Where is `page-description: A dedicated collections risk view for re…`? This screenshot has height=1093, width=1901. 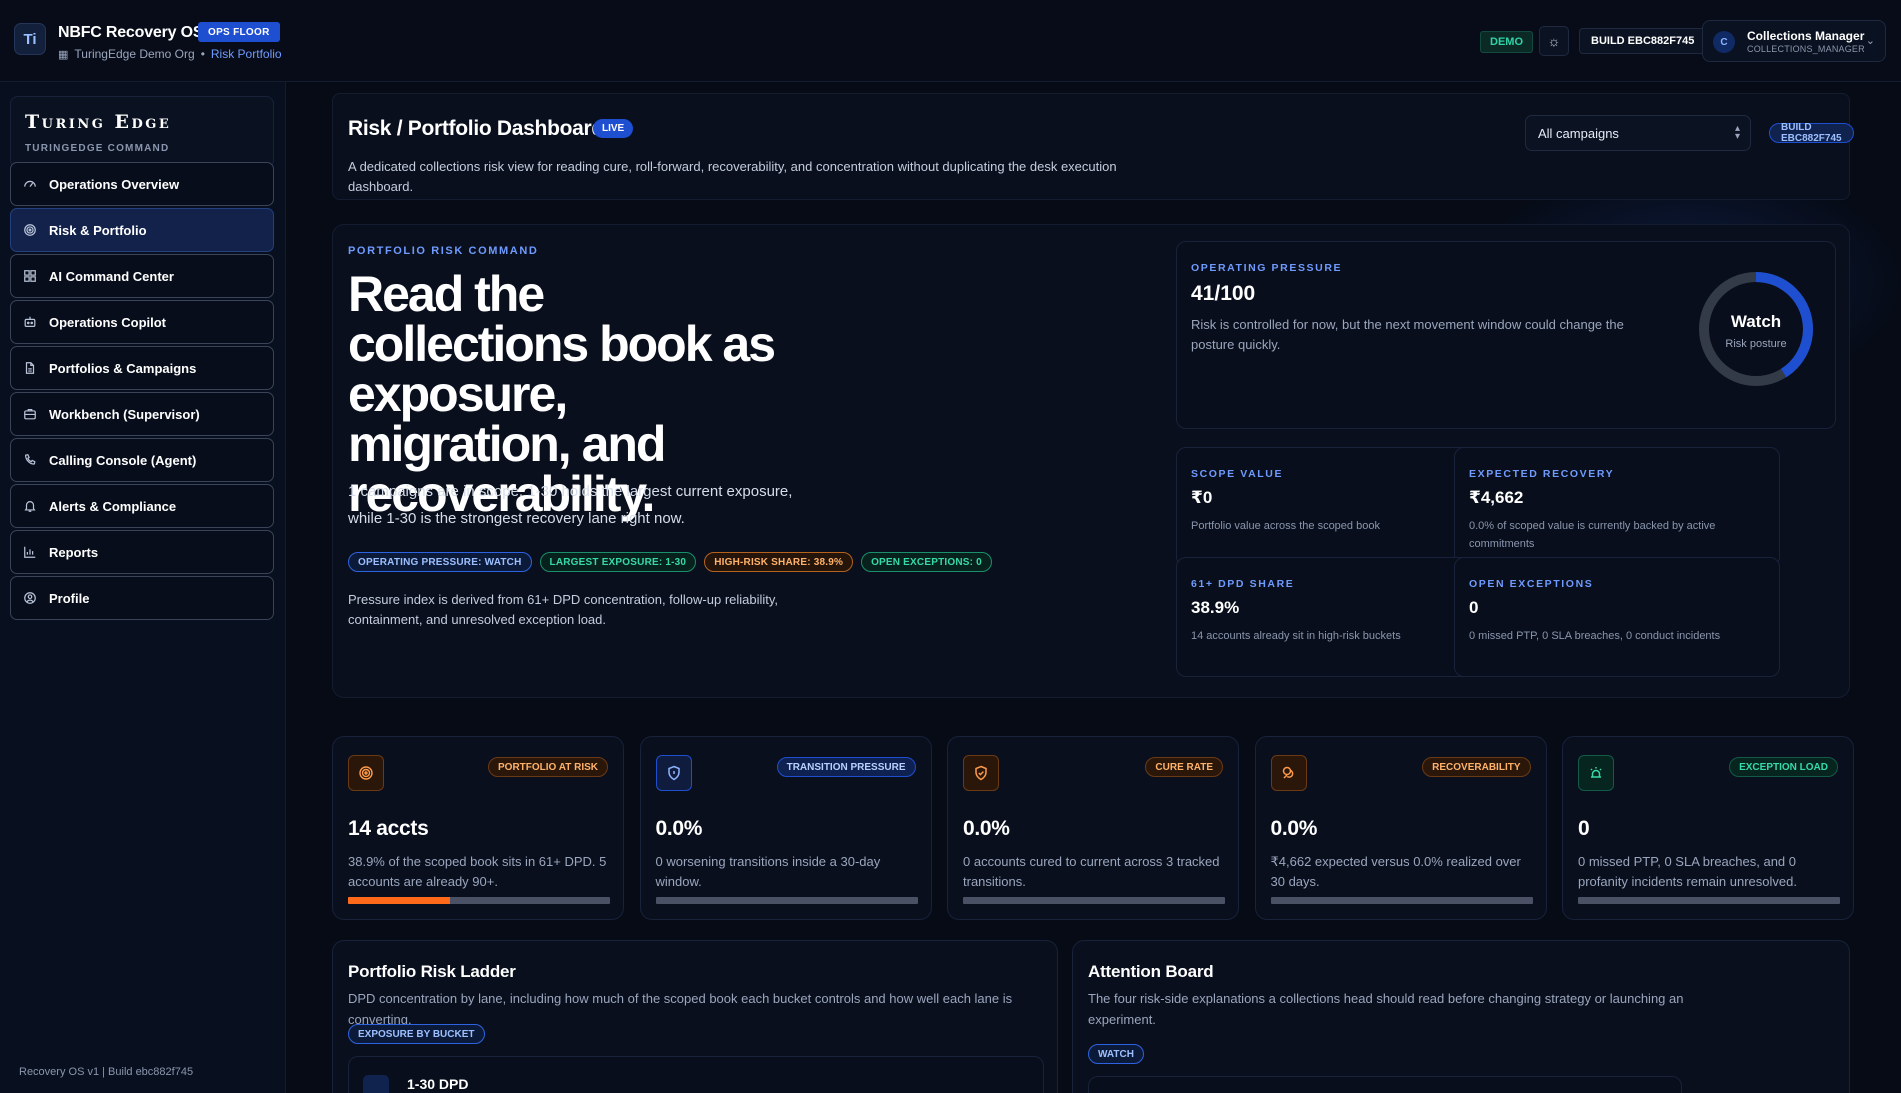 page-description: A dedicated collections risk view for re… is located at coordinates (732, 176).